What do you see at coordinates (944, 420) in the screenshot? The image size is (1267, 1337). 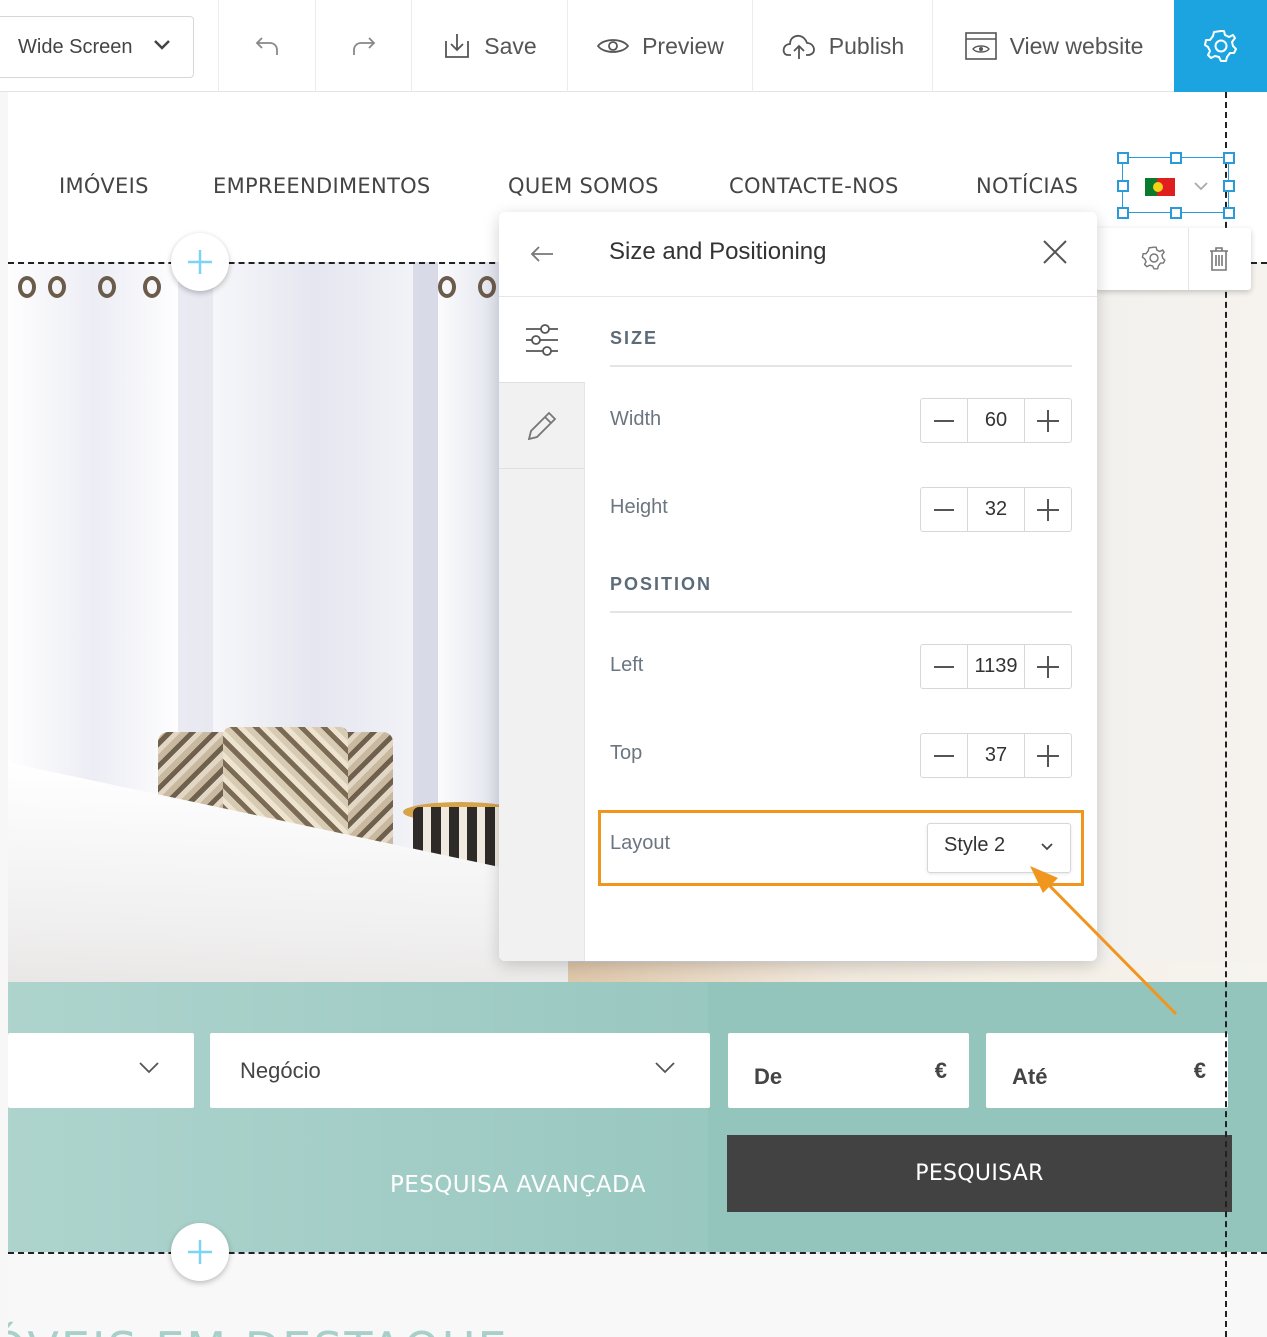 I see `width-decrement-button` at bounding box center [944, 420].